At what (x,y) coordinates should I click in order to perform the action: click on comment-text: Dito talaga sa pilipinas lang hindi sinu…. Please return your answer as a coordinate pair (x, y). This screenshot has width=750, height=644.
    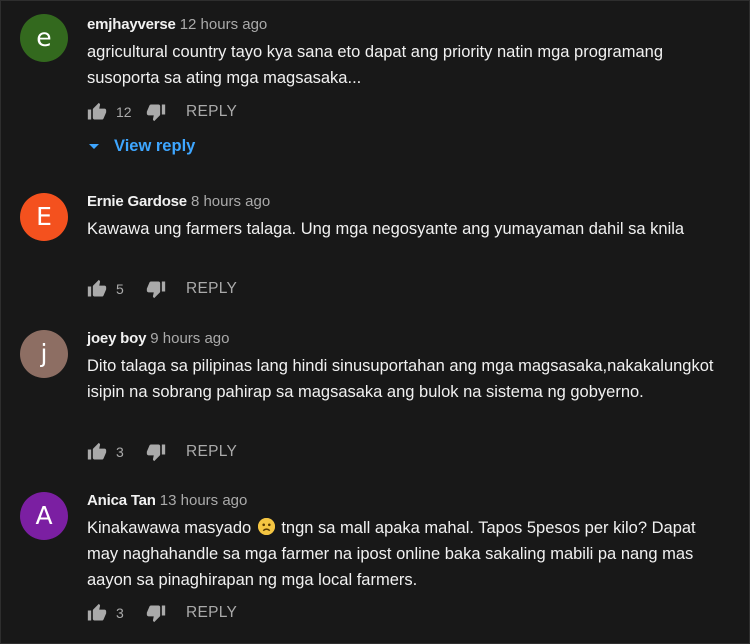
    Looking at the image, I should click on (400, 379).